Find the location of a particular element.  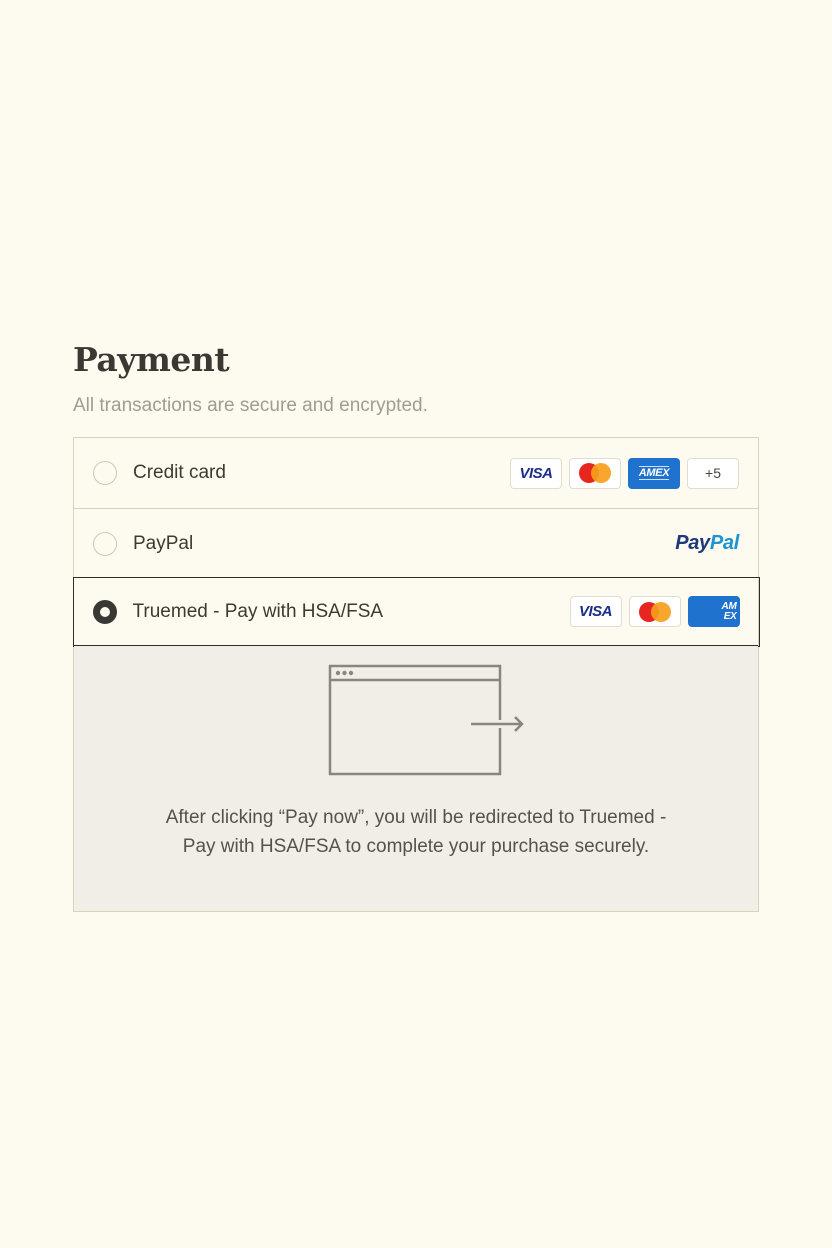

amex-wordmark: AM EX is located at coordinates (729, 611).